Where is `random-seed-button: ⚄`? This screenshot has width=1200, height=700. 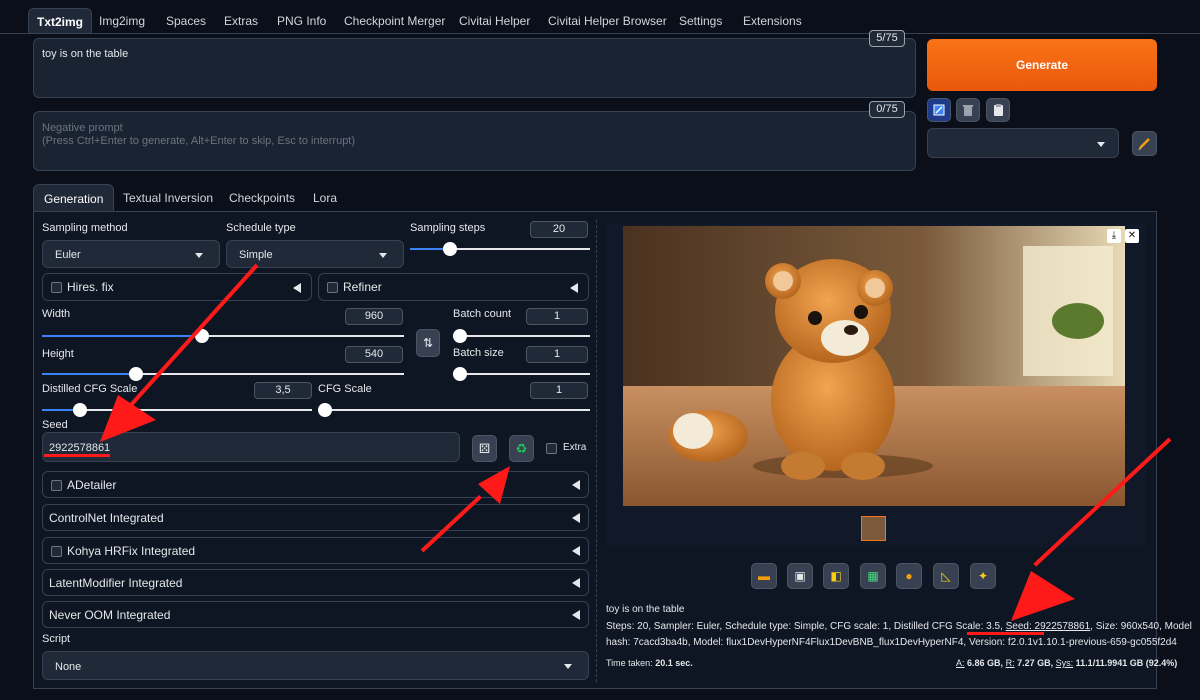
random-seed-button: ⚄ is located at coordinates (484, 448).